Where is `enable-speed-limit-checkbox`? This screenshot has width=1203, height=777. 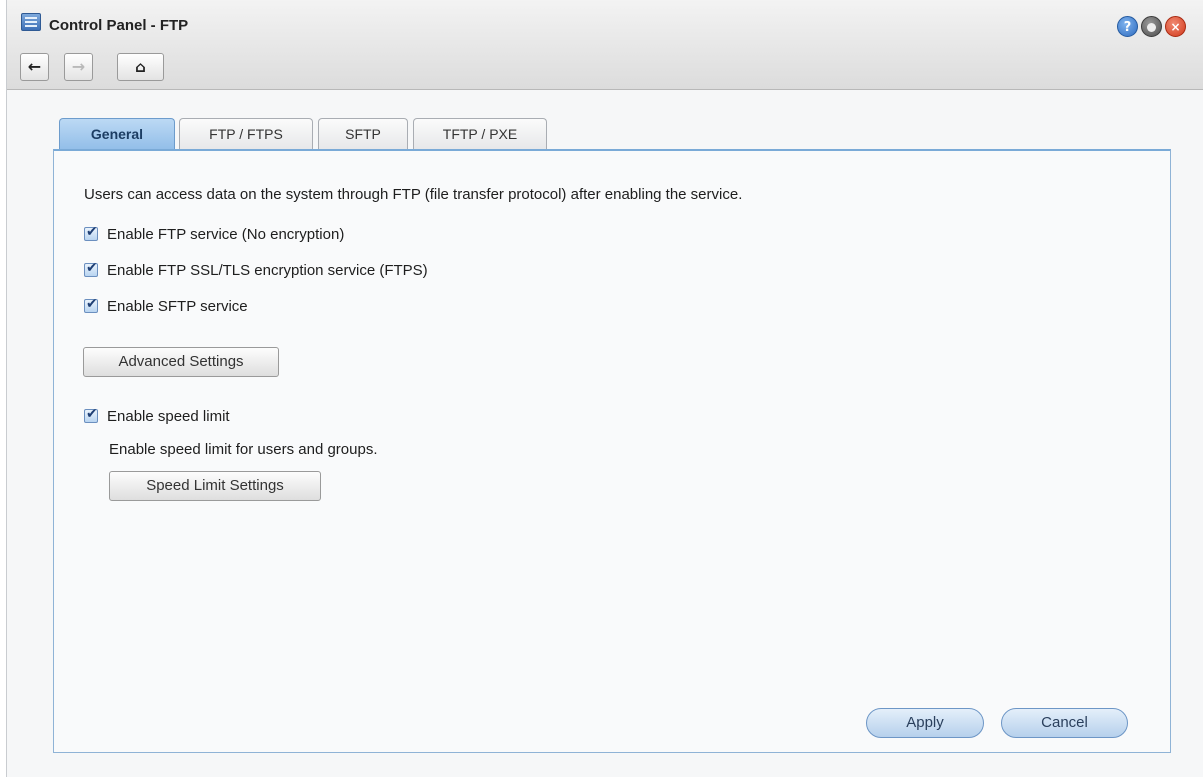 enable-speed-limit-checkbox is located at coordinates (91, 414).